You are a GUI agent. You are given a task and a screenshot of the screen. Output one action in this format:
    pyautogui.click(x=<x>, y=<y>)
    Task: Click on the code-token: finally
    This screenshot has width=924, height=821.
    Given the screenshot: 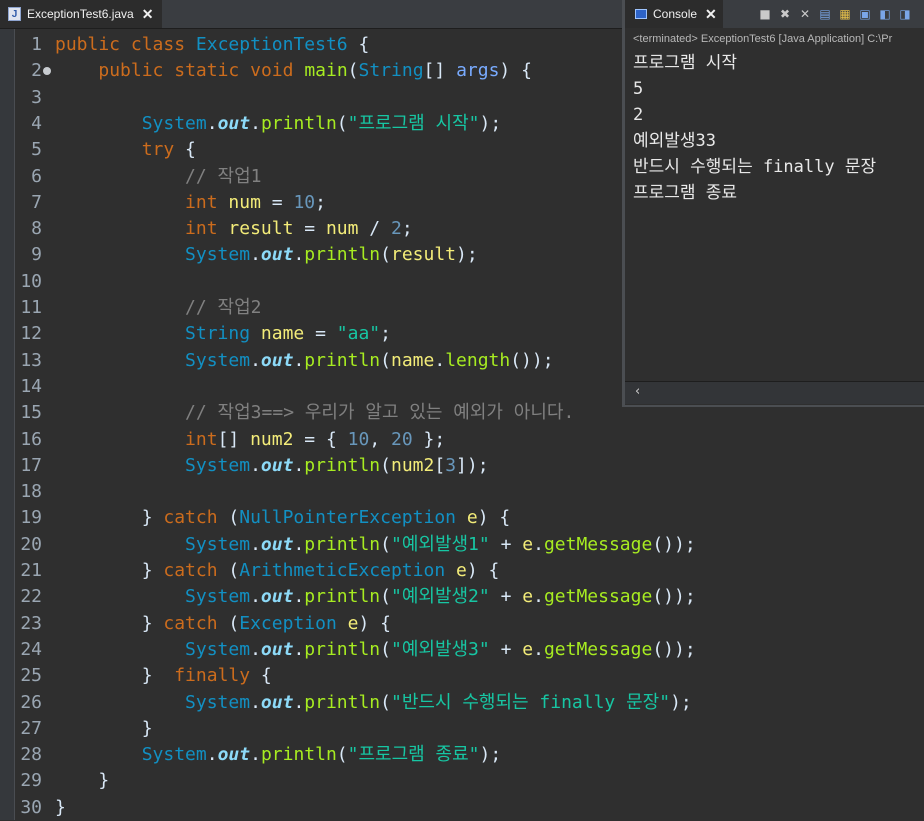 What is the action you would take?
    pyautogui.click(x=212, y=676)
    